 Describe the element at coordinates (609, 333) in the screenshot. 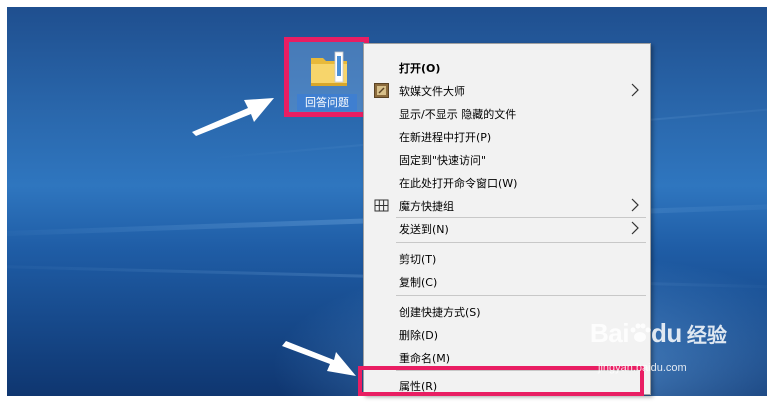

I see `watermark-brand: Bai` at that location.